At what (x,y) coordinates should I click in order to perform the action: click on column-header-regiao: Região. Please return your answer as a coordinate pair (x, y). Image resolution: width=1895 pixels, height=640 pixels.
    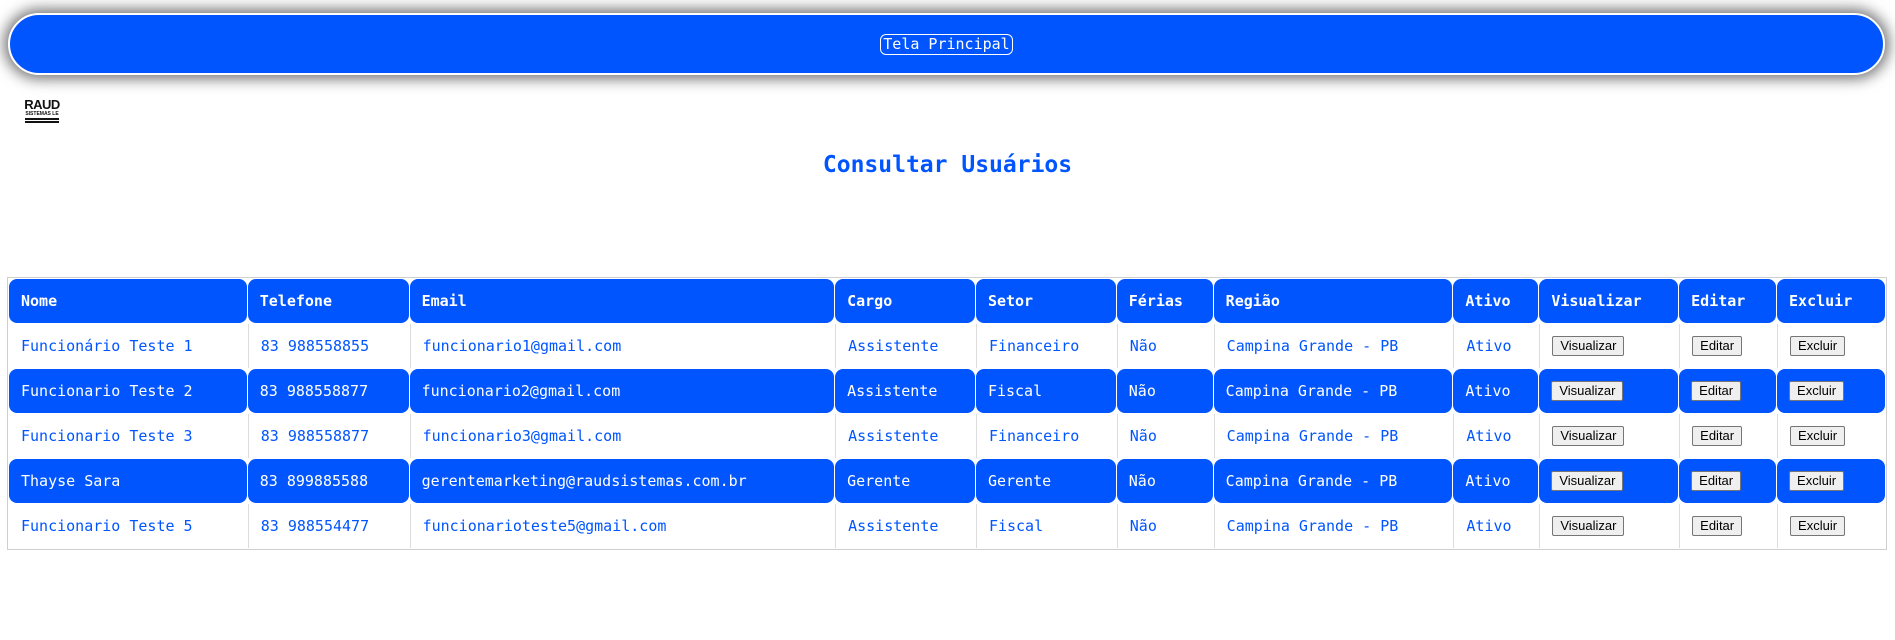
    Looking at the image, I should click on (1333, 301).